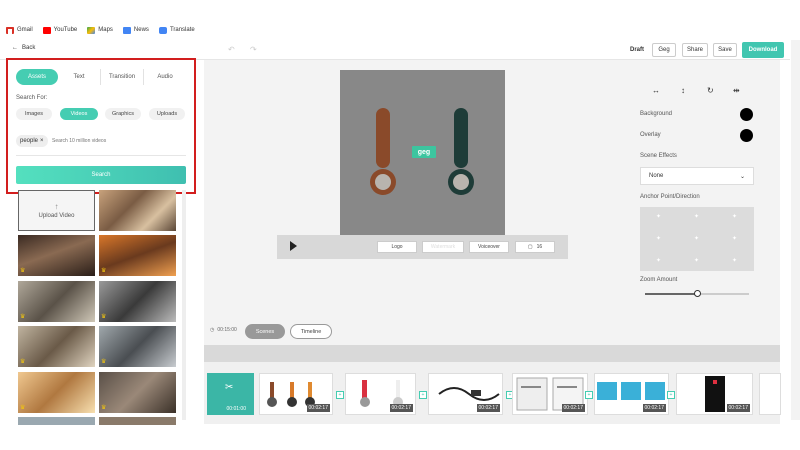  I want to click on back-button: ← Back, so click(23, 48).